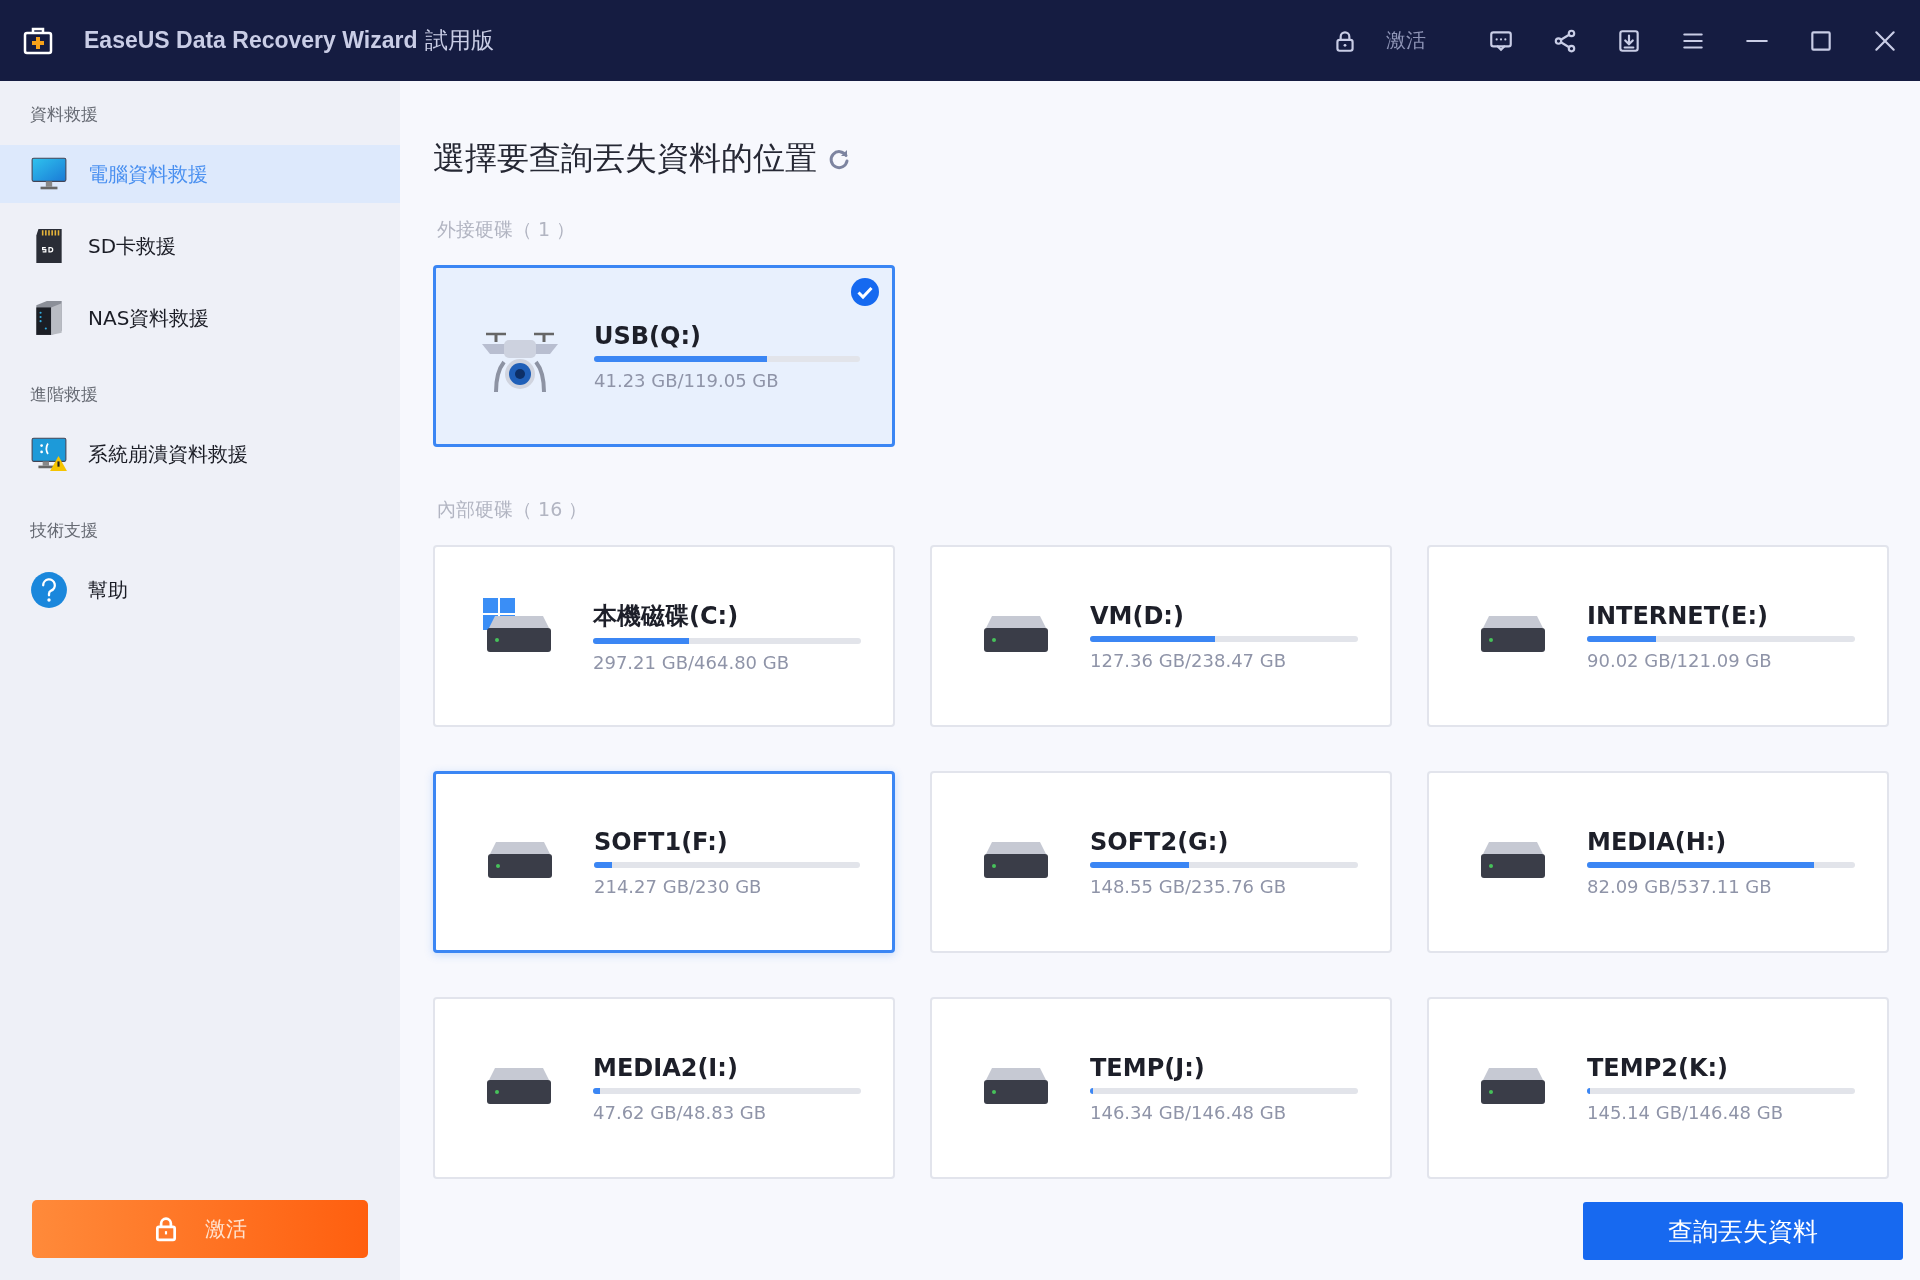  I want to click on group-label: 外接硬碟（ 1 ）, so click(507, 229).